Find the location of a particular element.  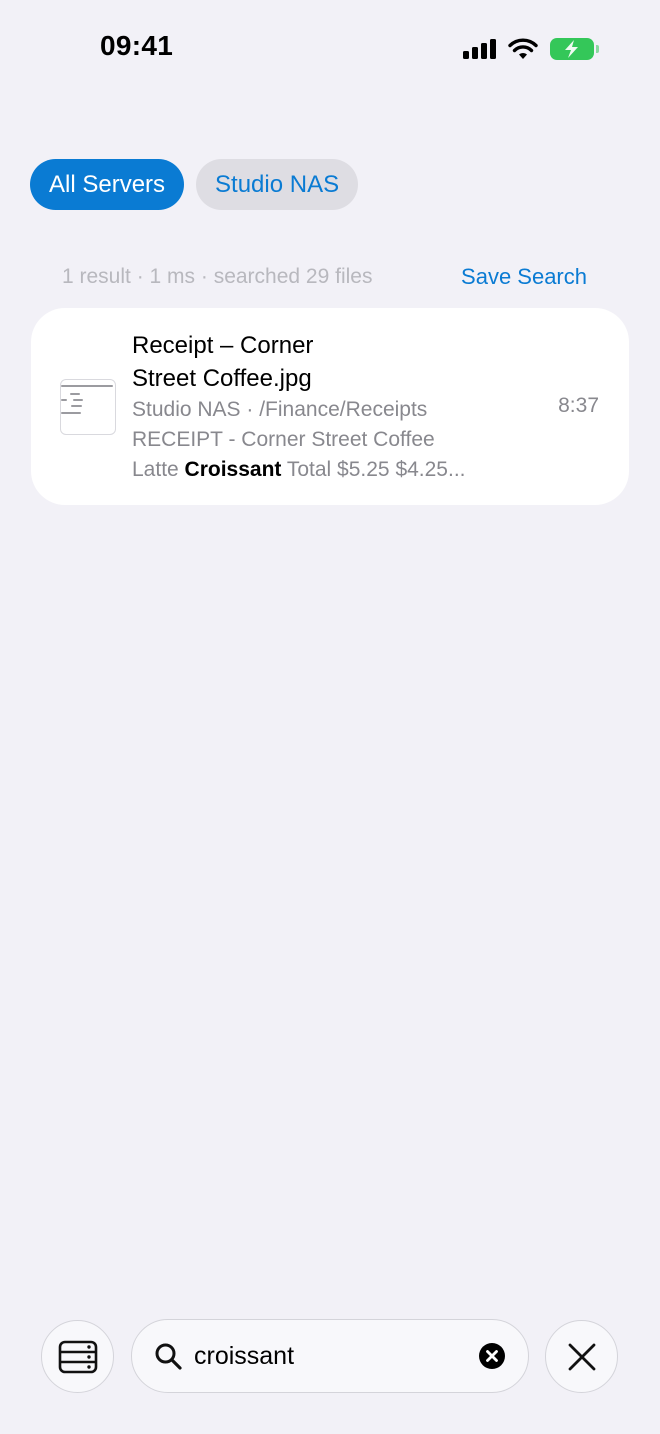

search-query: croissant is located at coordinates (336, 1356).